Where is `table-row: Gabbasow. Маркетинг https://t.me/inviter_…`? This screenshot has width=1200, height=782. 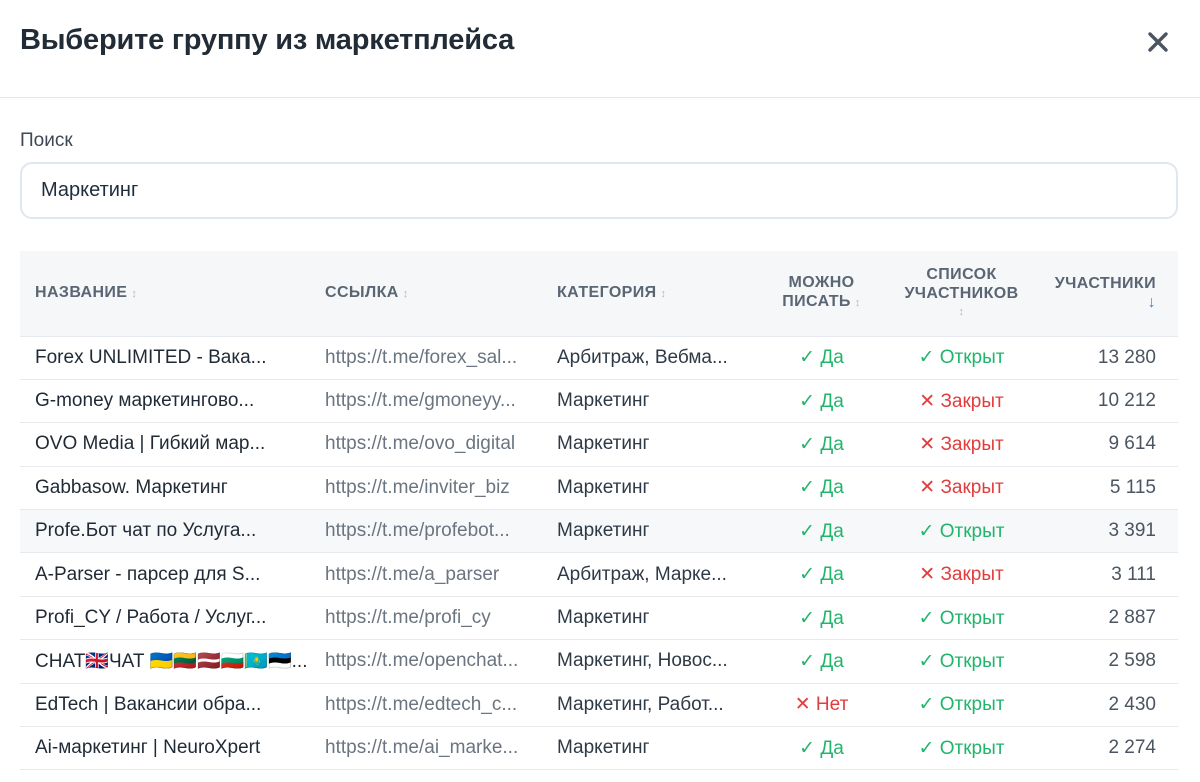
table-row: Gabbasow. Маркетинг https://t.me/inviter_… is located at coordinates (599, 488).